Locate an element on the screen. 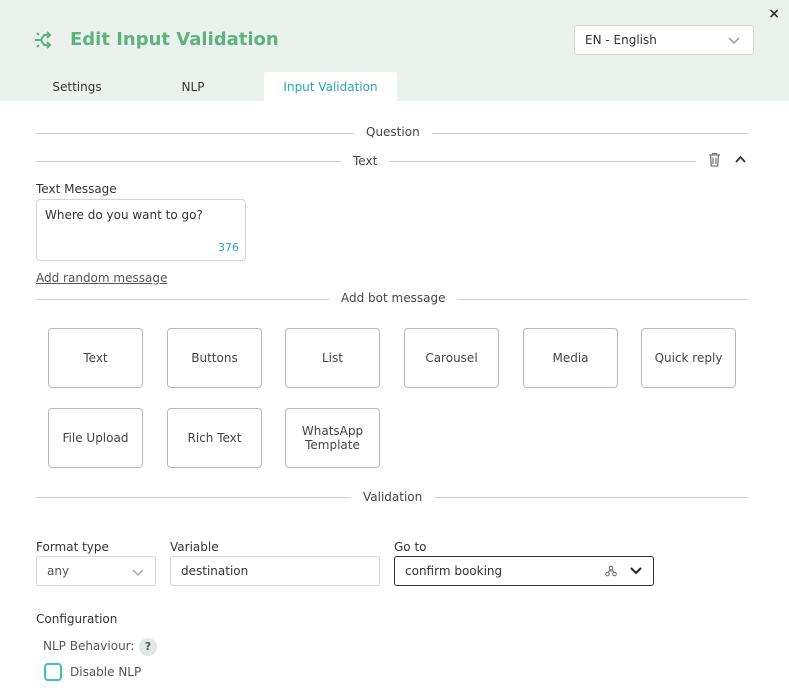 Image resolution: width=789 pixels, height=699 pixels. variable-input: destination is located at coordinates (275, 571).